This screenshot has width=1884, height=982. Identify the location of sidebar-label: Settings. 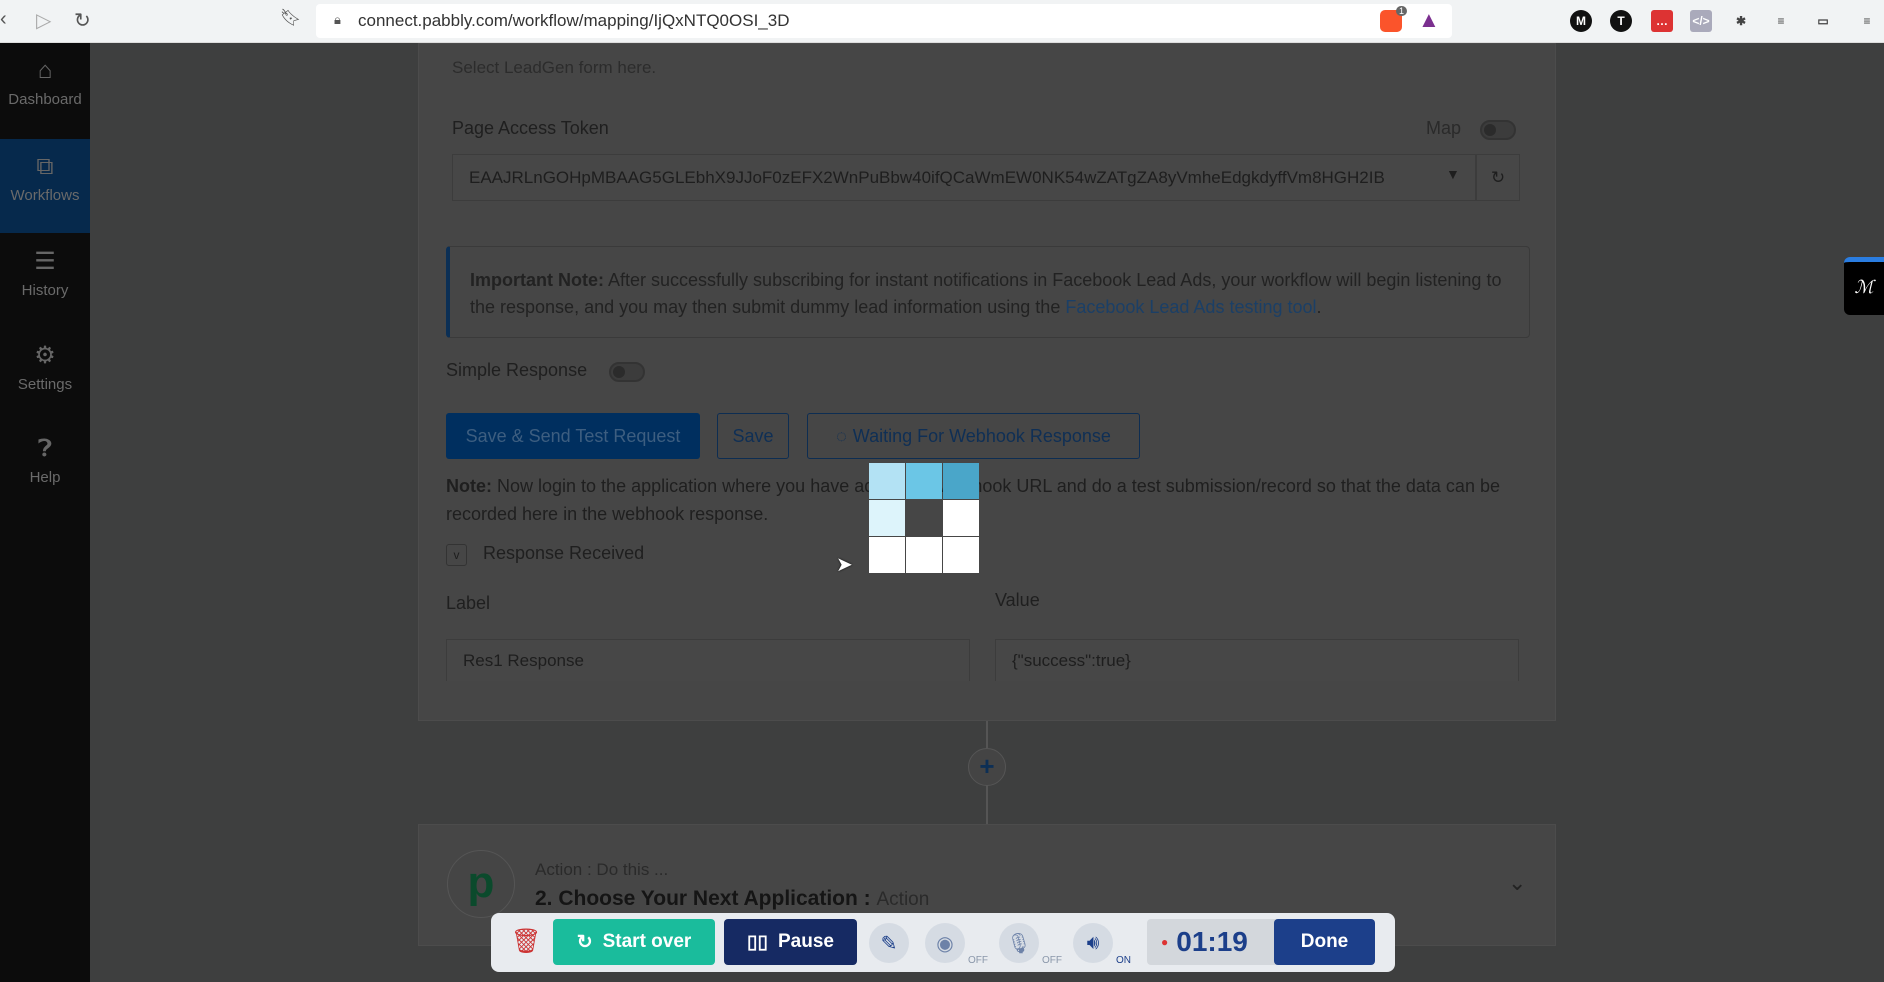
(45, 384).